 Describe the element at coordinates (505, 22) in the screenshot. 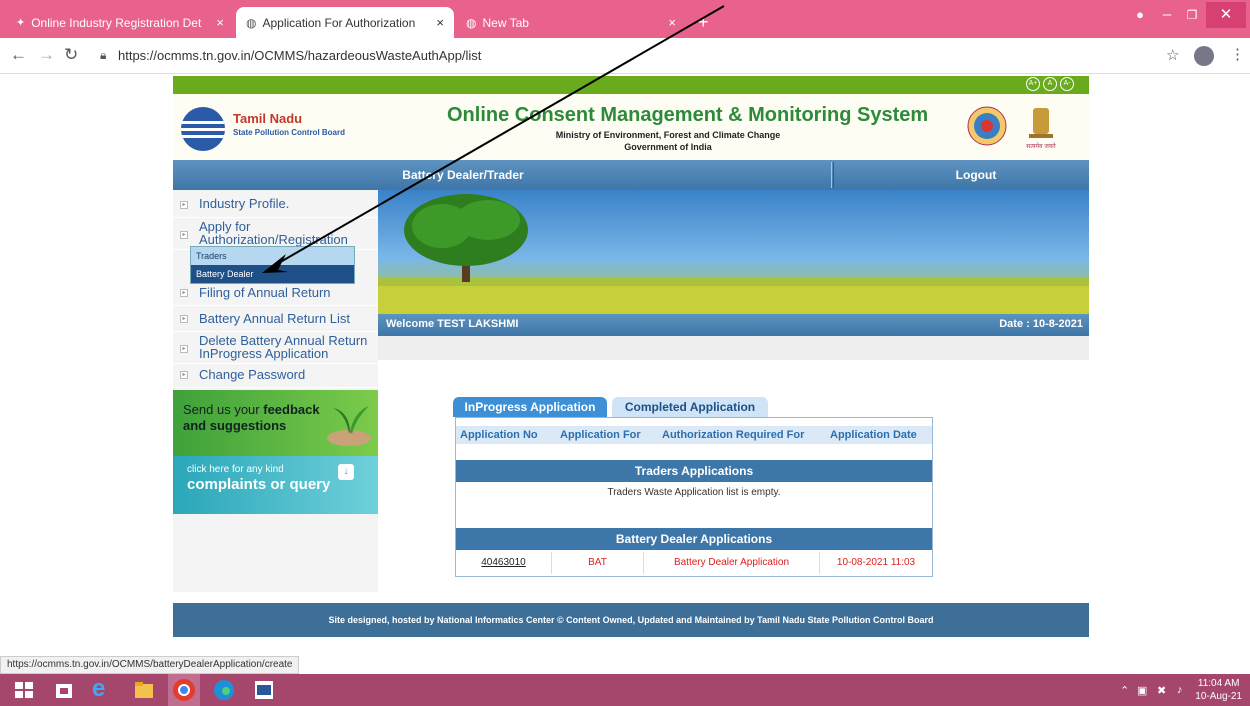

I see `tab-label: New Tab` at that location.